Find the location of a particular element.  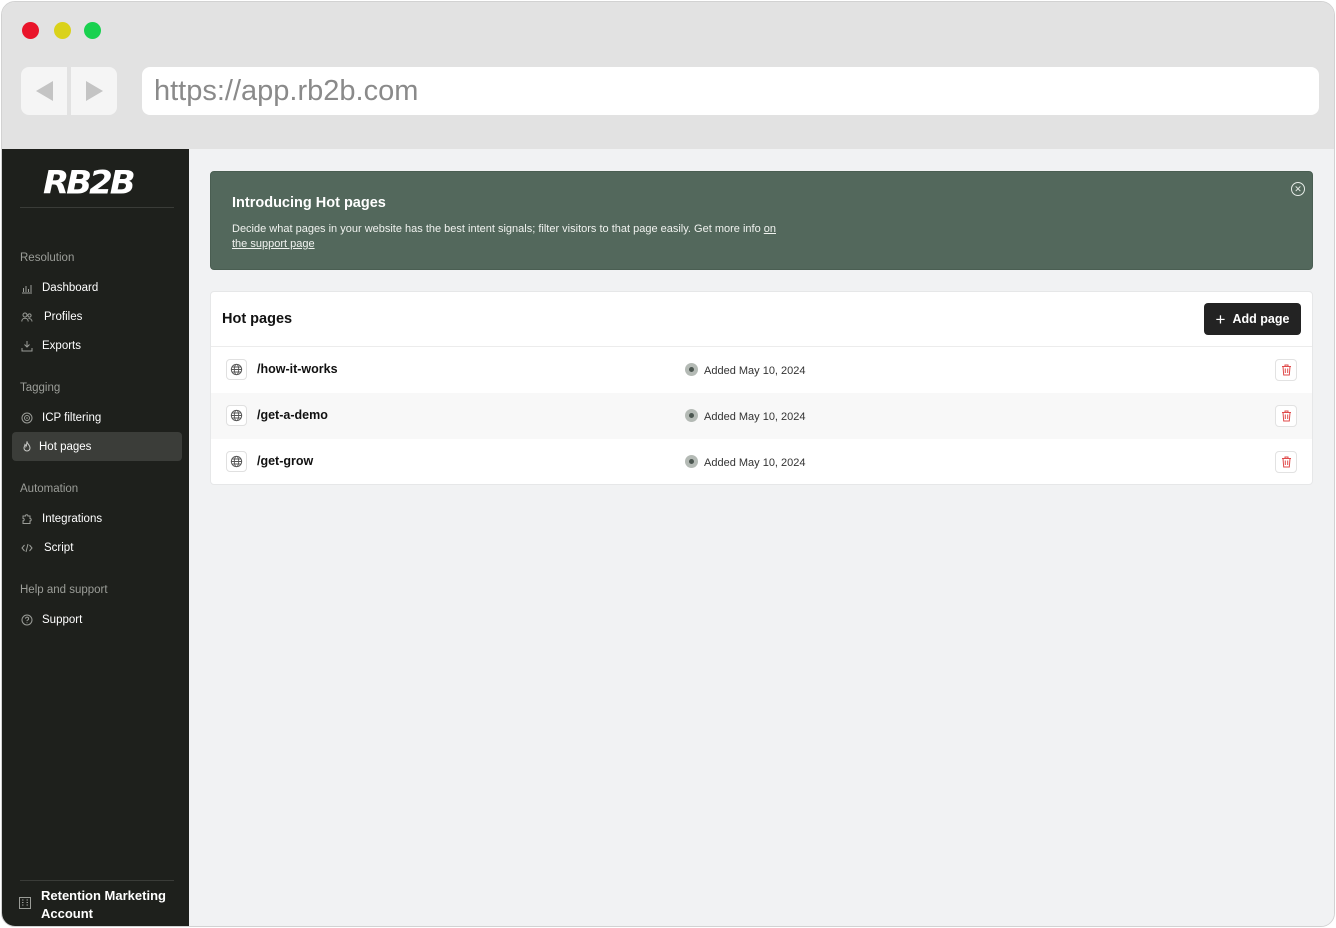

sidebar-item-profiles: Profiles is located at coordinates (97, 316).